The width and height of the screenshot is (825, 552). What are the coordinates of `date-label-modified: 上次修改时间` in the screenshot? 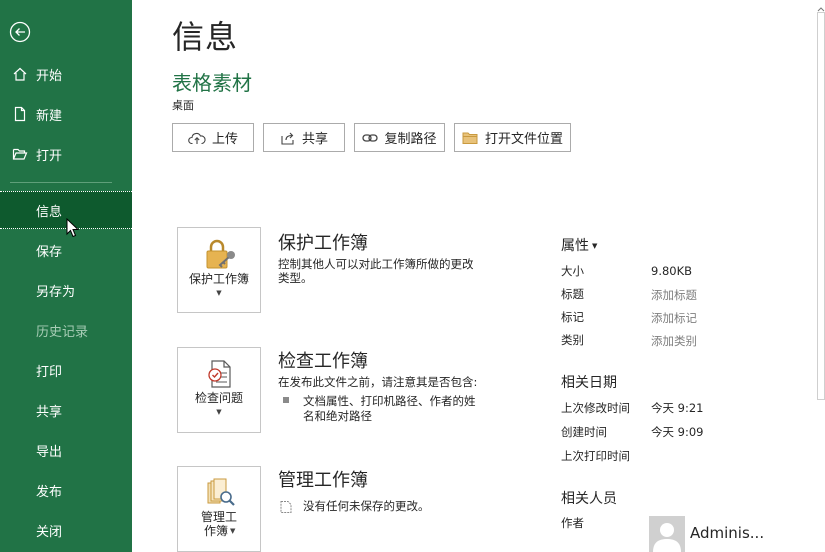 It's located at (595, 408).